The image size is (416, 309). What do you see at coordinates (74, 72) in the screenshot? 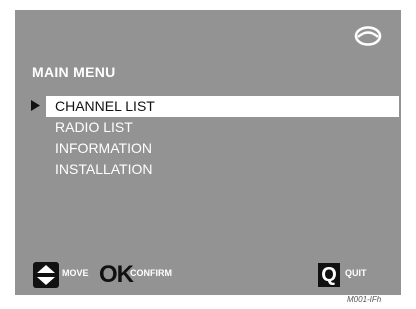
I see `page-title: MAIN MENU` at bounding box center [74, 72].